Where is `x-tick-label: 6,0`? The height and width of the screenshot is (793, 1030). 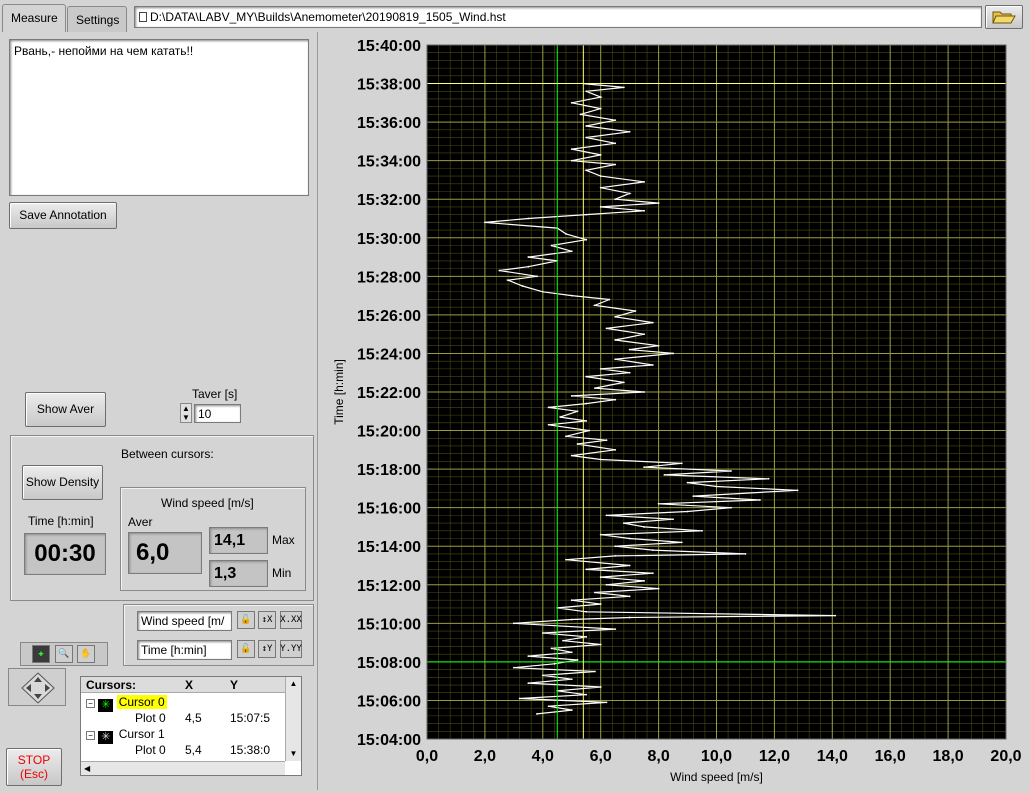 x-tick-label: 6,0 is located at coordinates (601, 756).